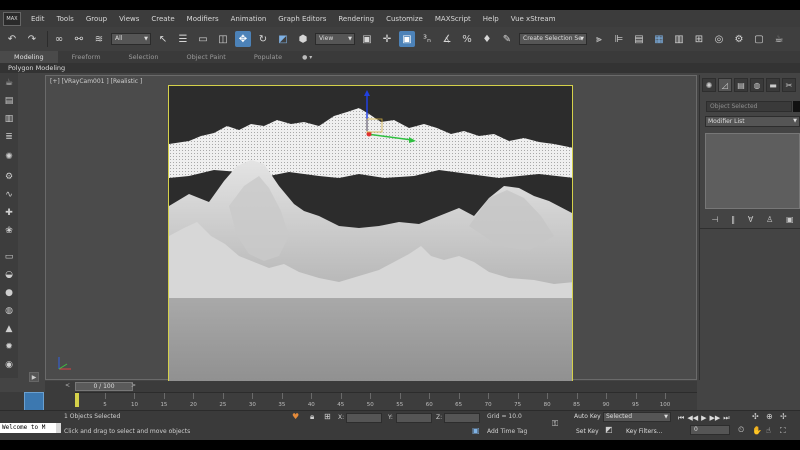  Describe the element at coordinates (752, 171) in the screenshot. I see `modifier-stack` at that location.